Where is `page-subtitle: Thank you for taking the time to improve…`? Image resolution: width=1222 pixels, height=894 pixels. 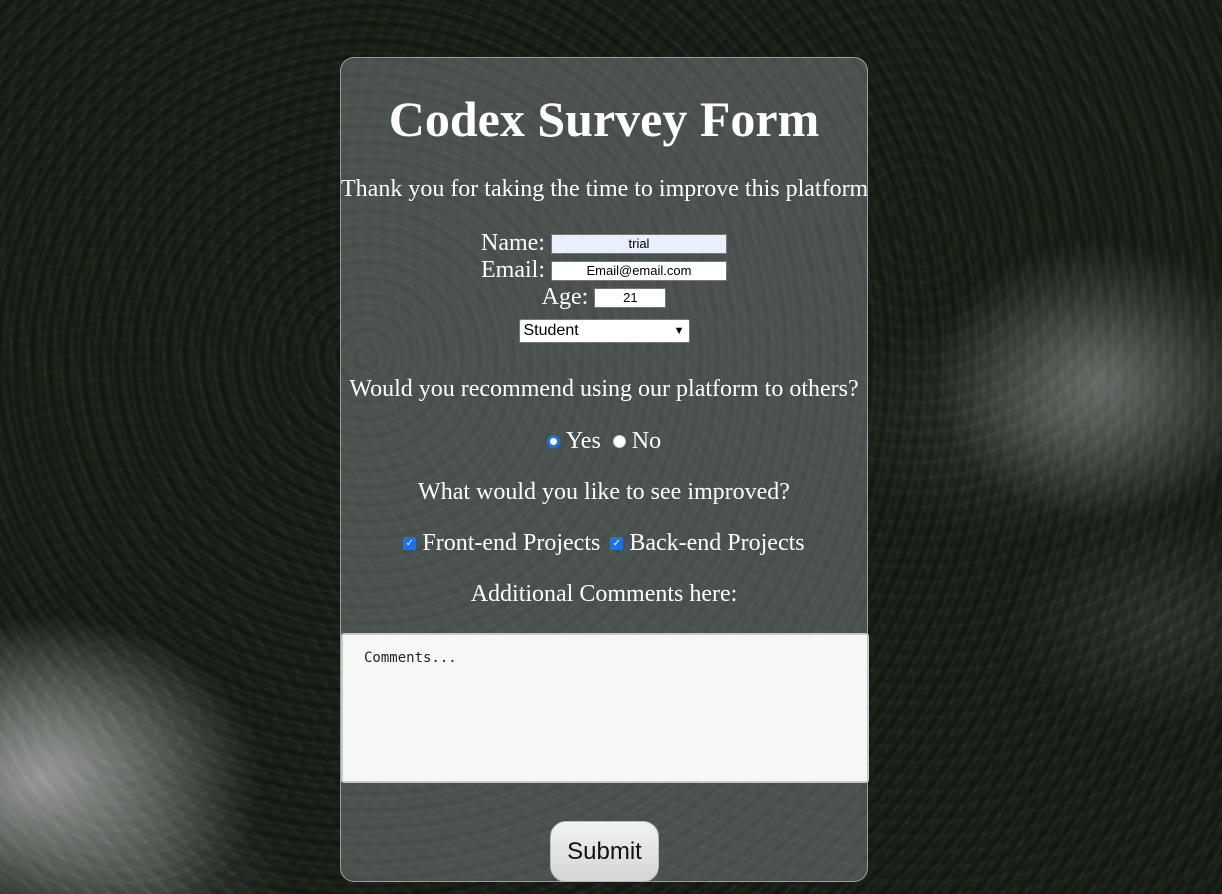
page-subtitle: Thank you for taking the time to improve… is located at coordinates (605, 189).